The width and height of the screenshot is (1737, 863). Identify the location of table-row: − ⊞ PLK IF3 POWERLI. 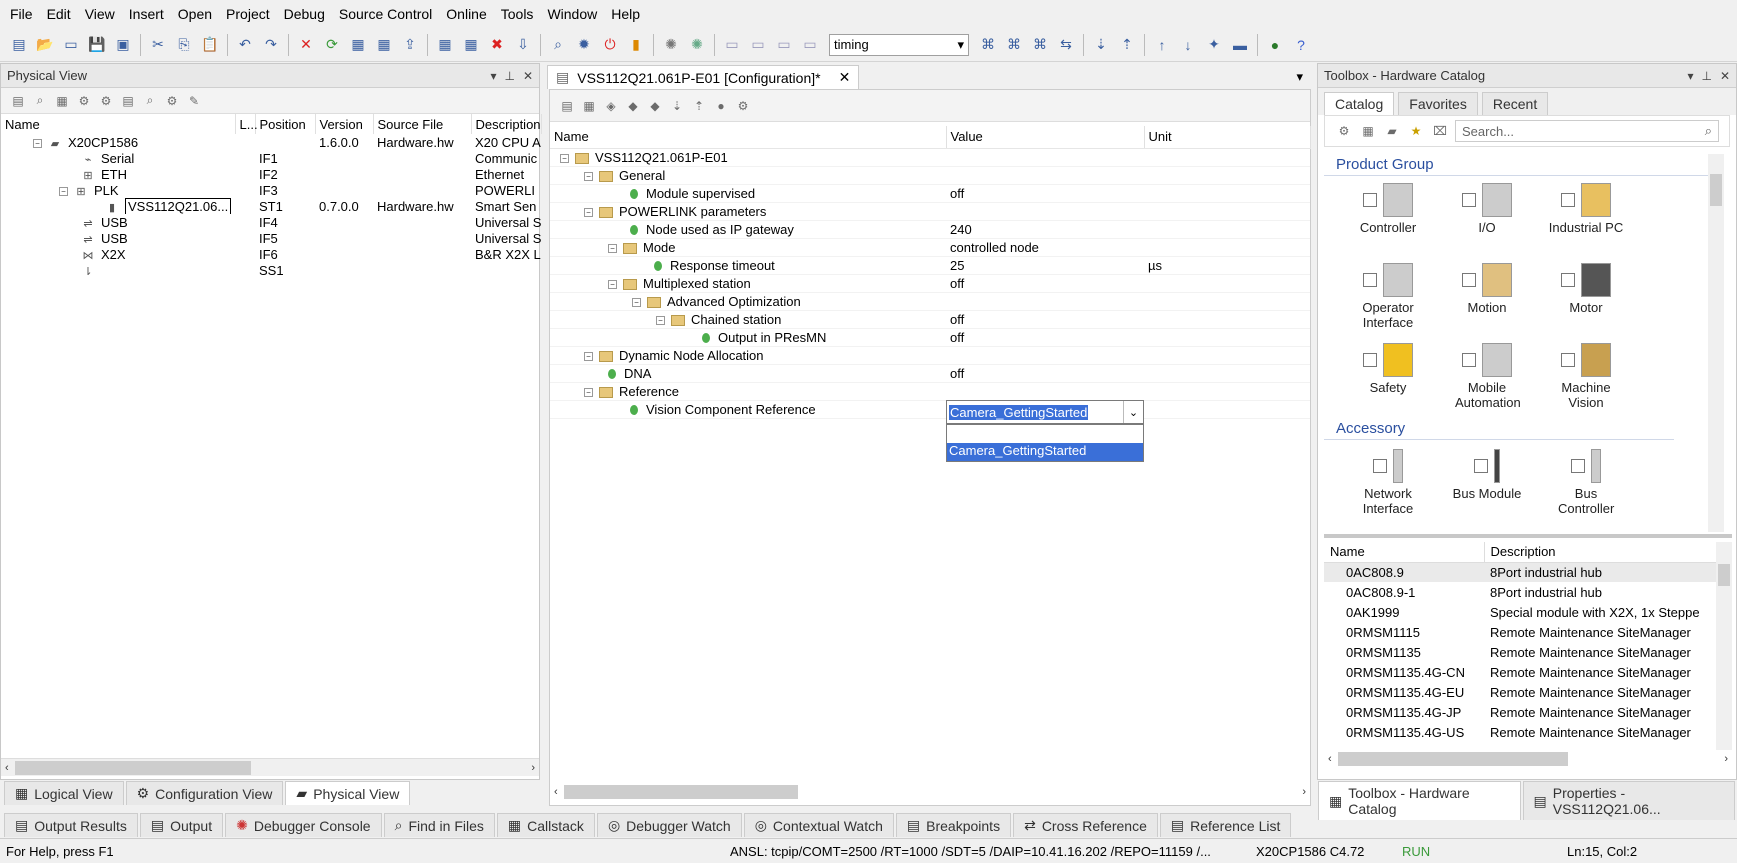
(271, 190).